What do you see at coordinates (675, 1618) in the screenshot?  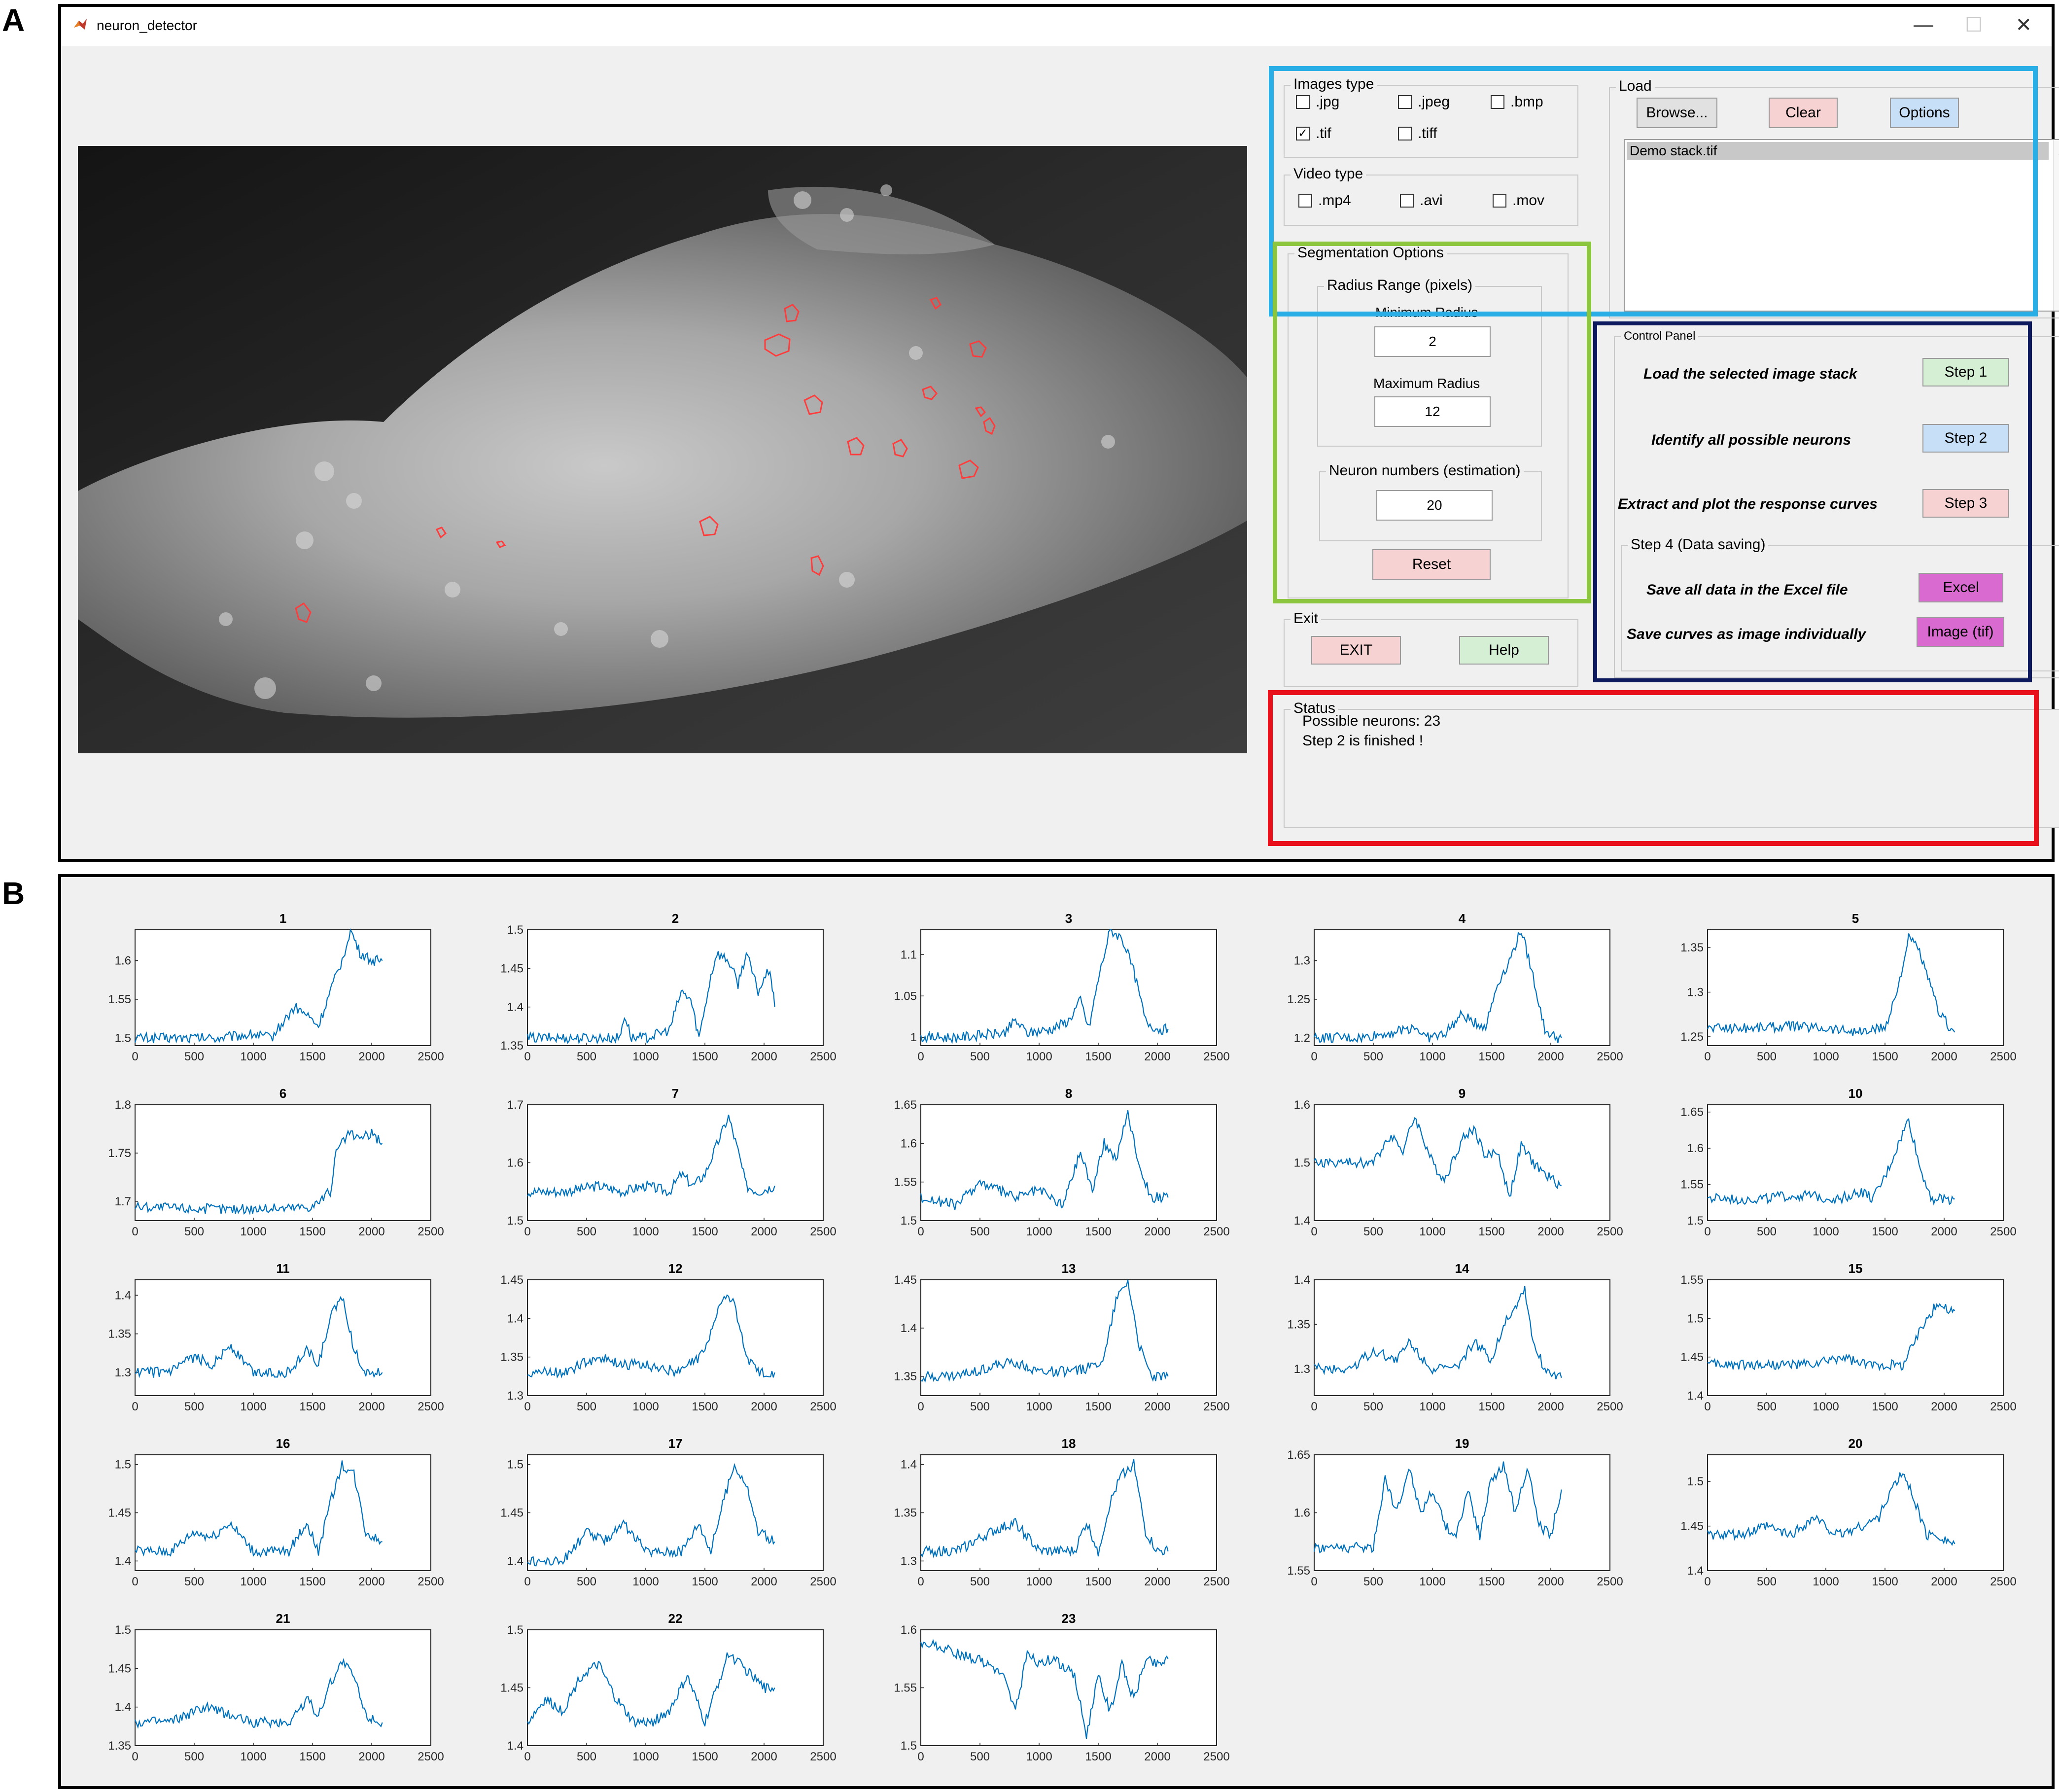 I see `subplot-title: 22` at bounding box center [675, 1618].